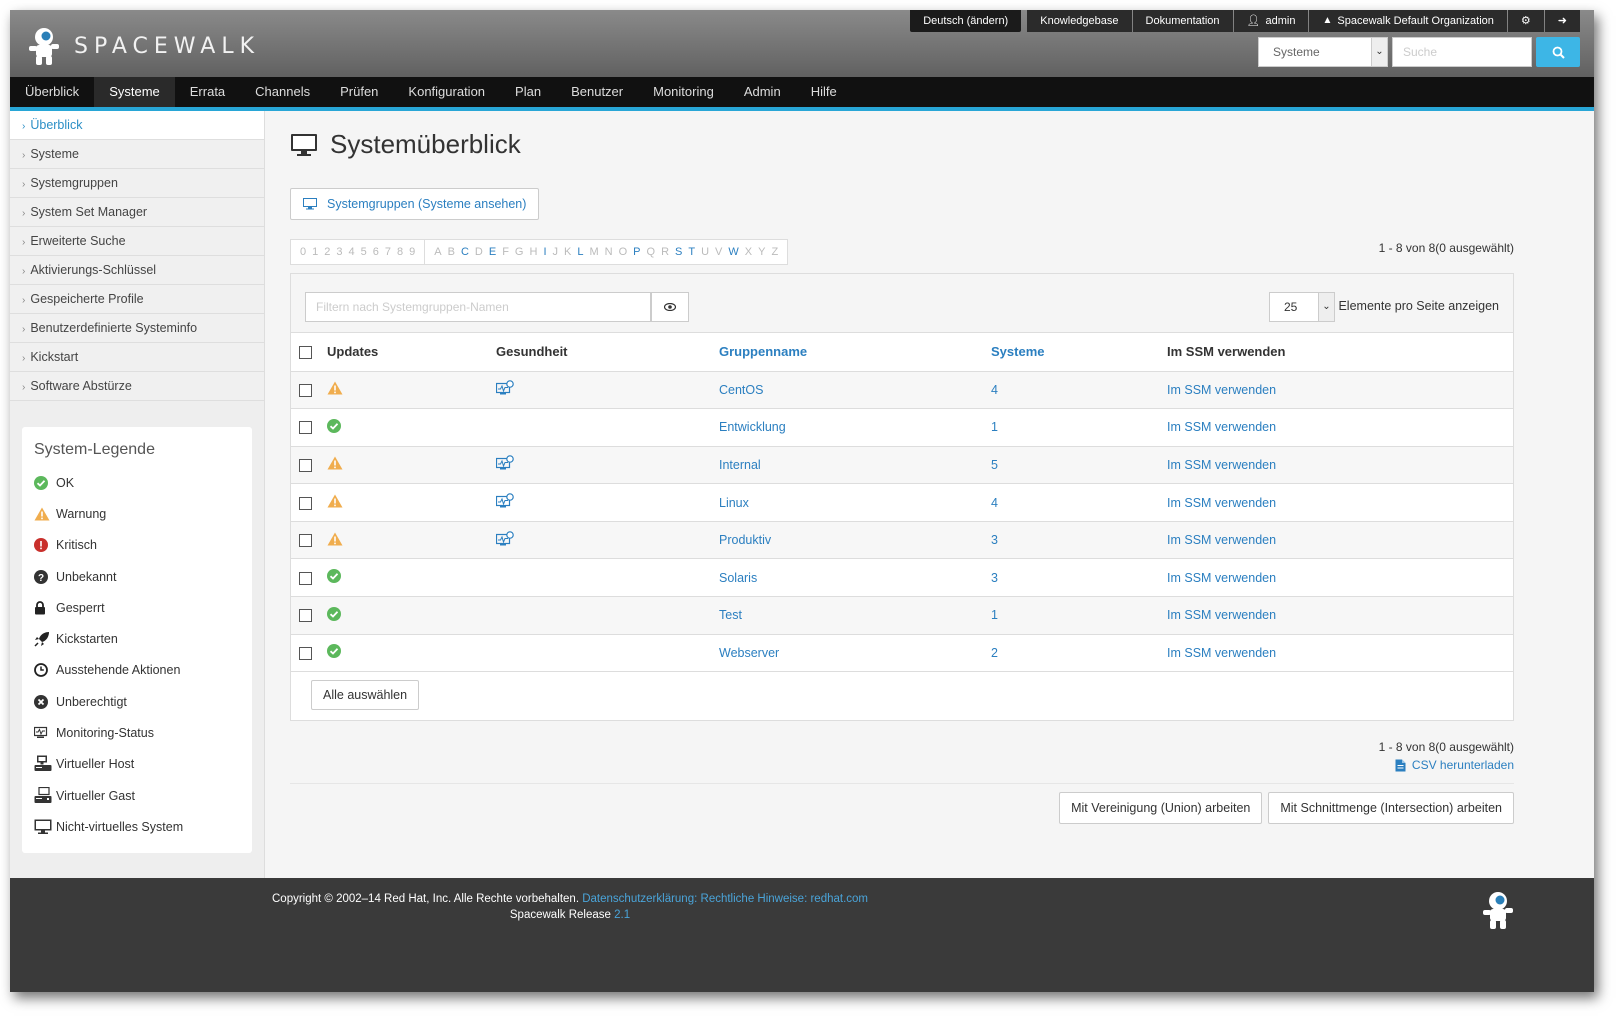 The image size is (1623, 1019). I want to click on column-group-name: Gruppenname, so click(855, 352).